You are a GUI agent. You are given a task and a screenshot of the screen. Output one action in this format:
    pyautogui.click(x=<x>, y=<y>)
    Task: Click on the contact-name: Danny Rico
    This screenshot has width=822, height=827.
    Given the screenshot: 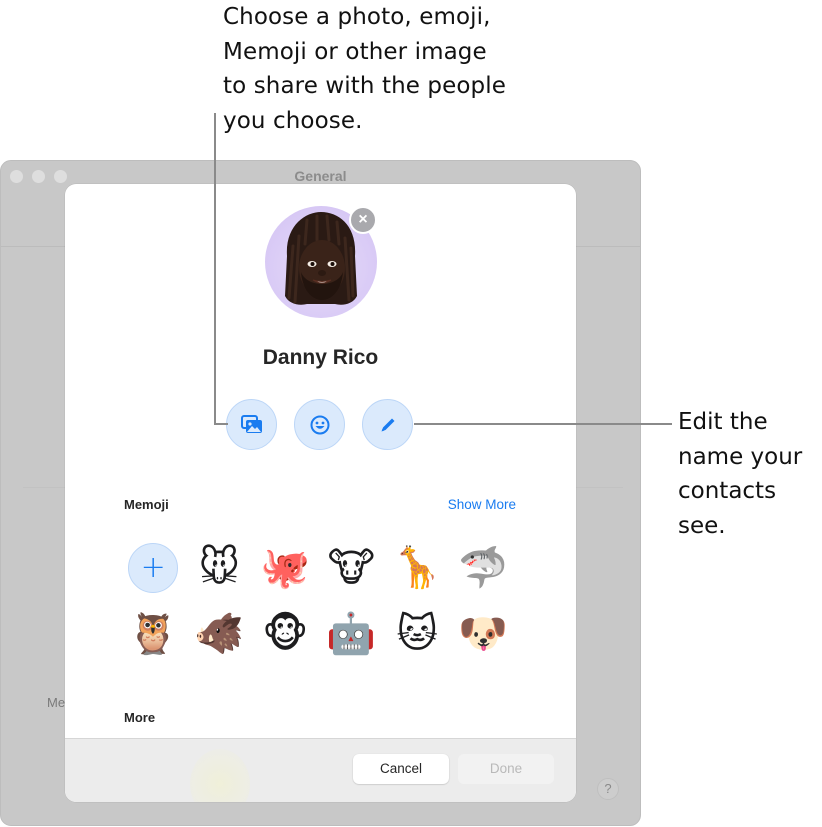 What is the action you would take?
    pyautogui.click(x=320, y=357)
    